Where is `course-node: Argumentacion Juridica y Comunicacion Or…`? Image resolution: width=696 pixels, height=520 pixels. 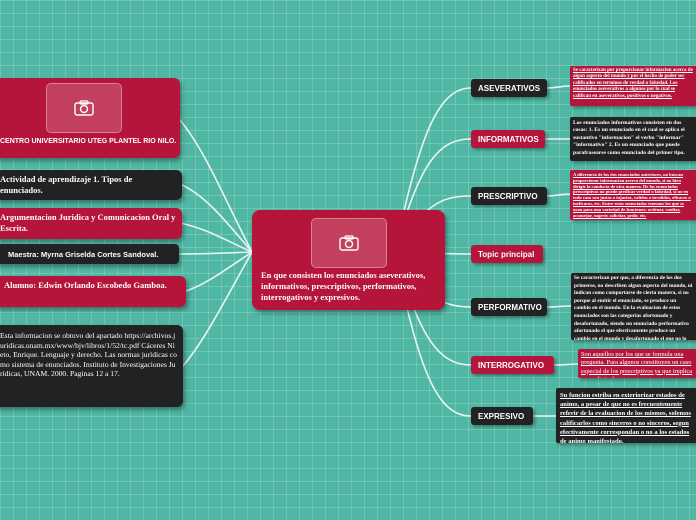 course-node: Argumentacion Juridica y Comunicacion Or… is located at coordinates (91, 223).